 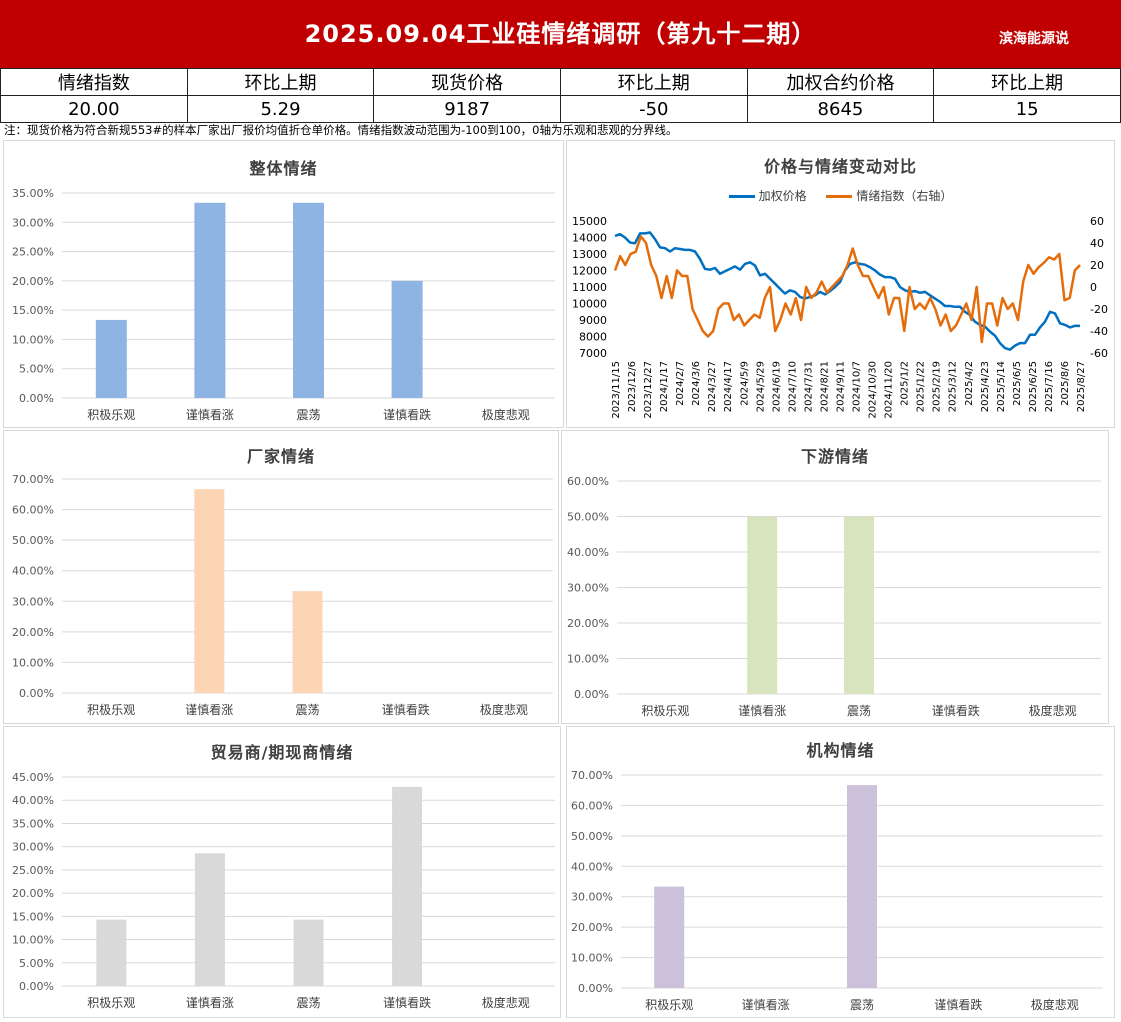 What do you see at coordinates (1027, 82) in the screenshot?
I see `summary-label-change-3: 环比上期` at bounding box center [1027, 82].